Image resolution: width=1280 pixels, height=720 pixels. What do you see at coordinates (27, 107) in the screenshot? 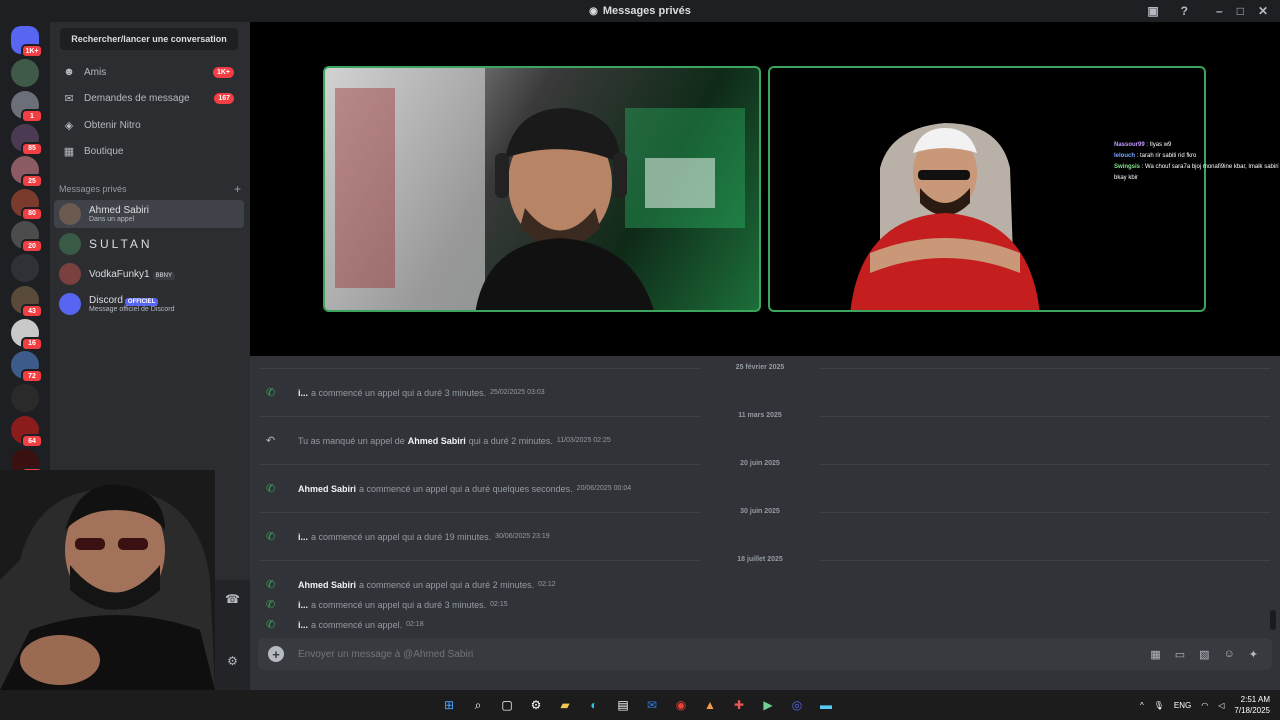
I see `server-icon: 1` at bounding box center [27, 107].